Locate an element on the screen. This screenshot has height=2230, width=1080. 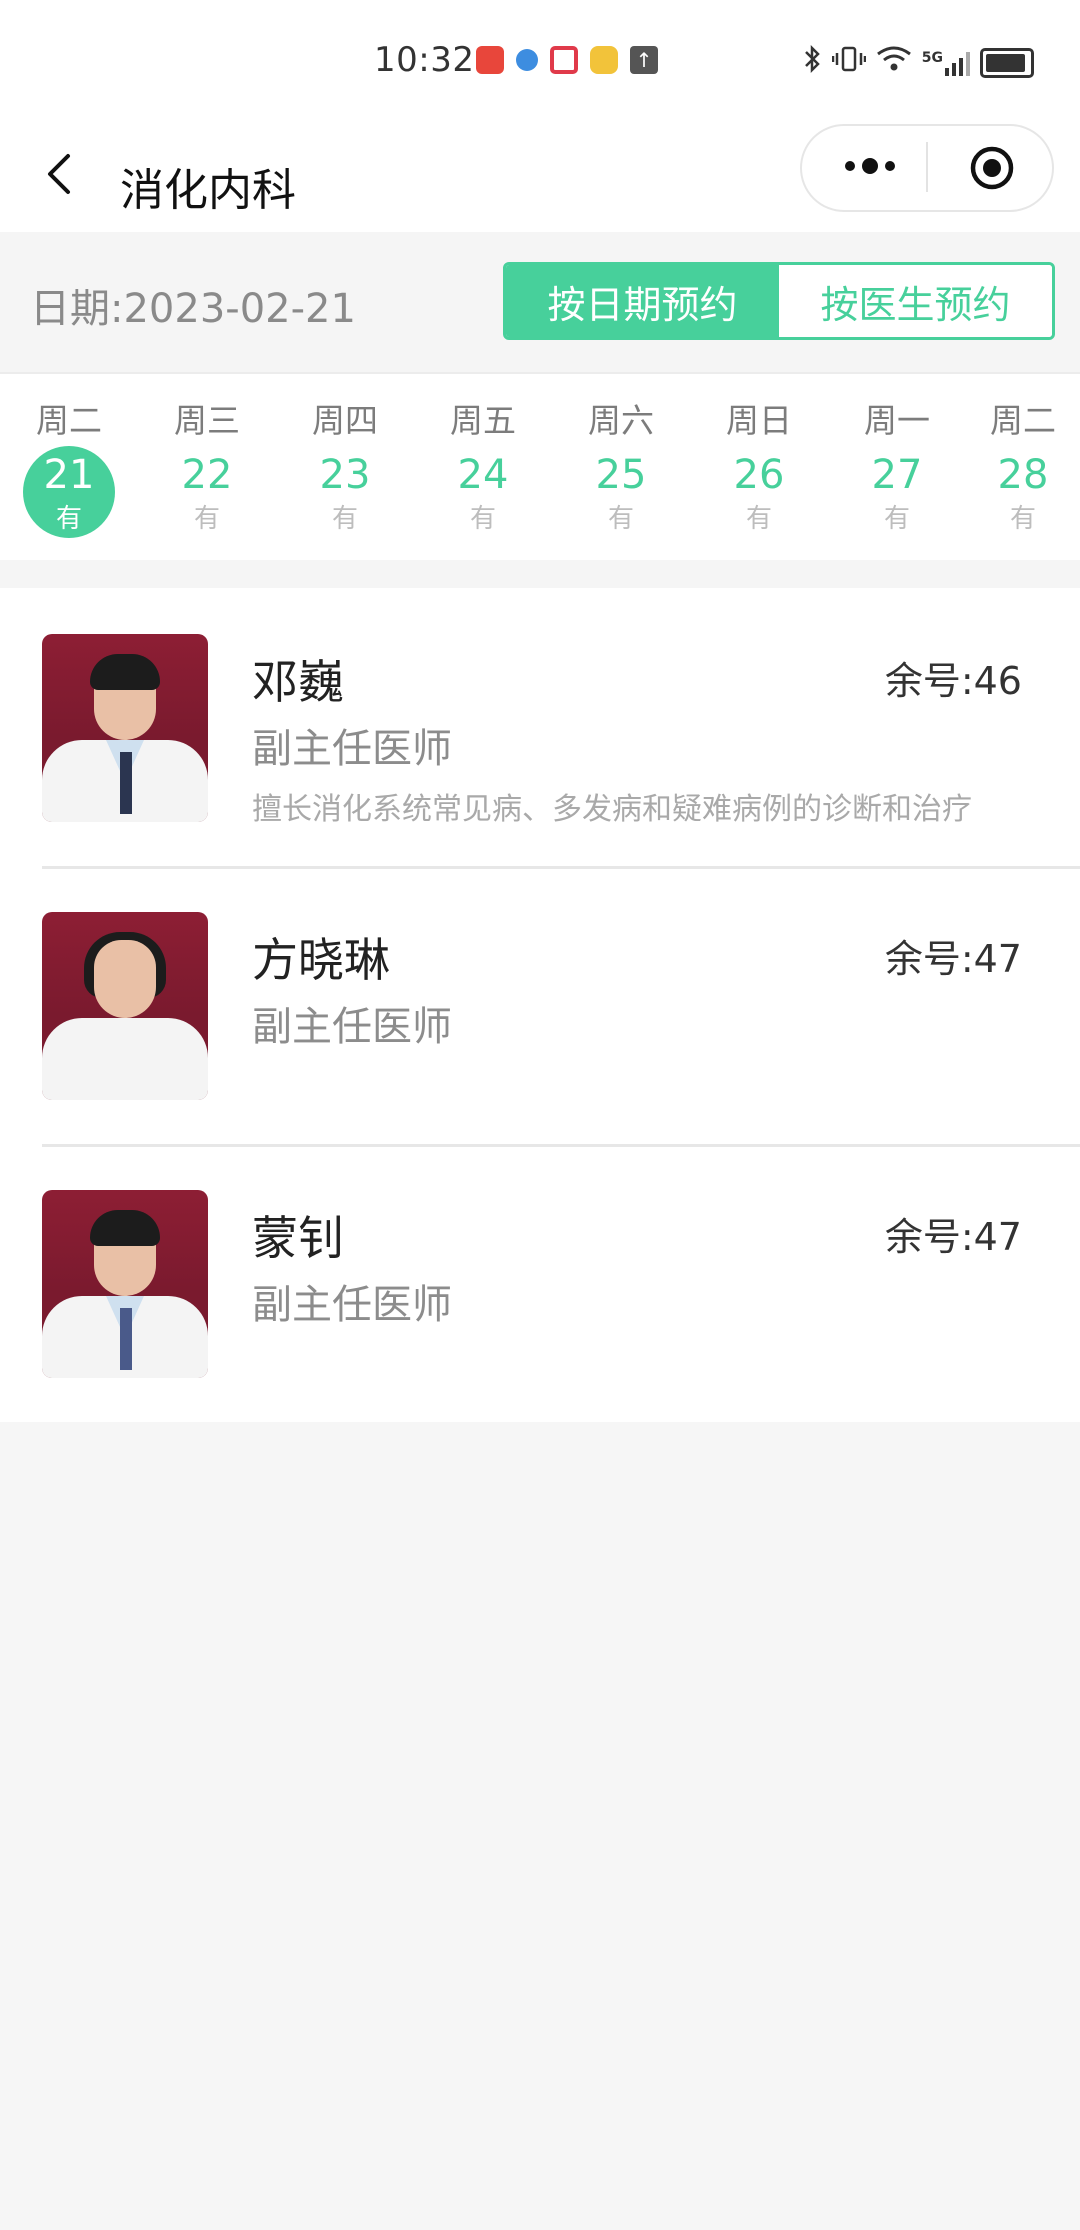
weekday-label: 周一 is located at coordinates (897, 420).